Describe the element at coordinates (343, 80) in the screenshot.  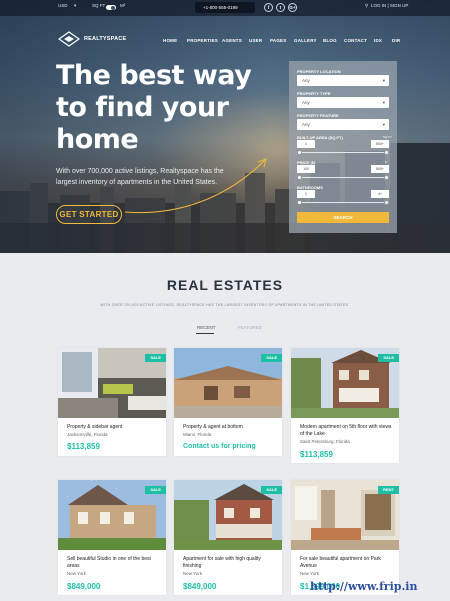
I see `location-select: Any ▾` at that location.